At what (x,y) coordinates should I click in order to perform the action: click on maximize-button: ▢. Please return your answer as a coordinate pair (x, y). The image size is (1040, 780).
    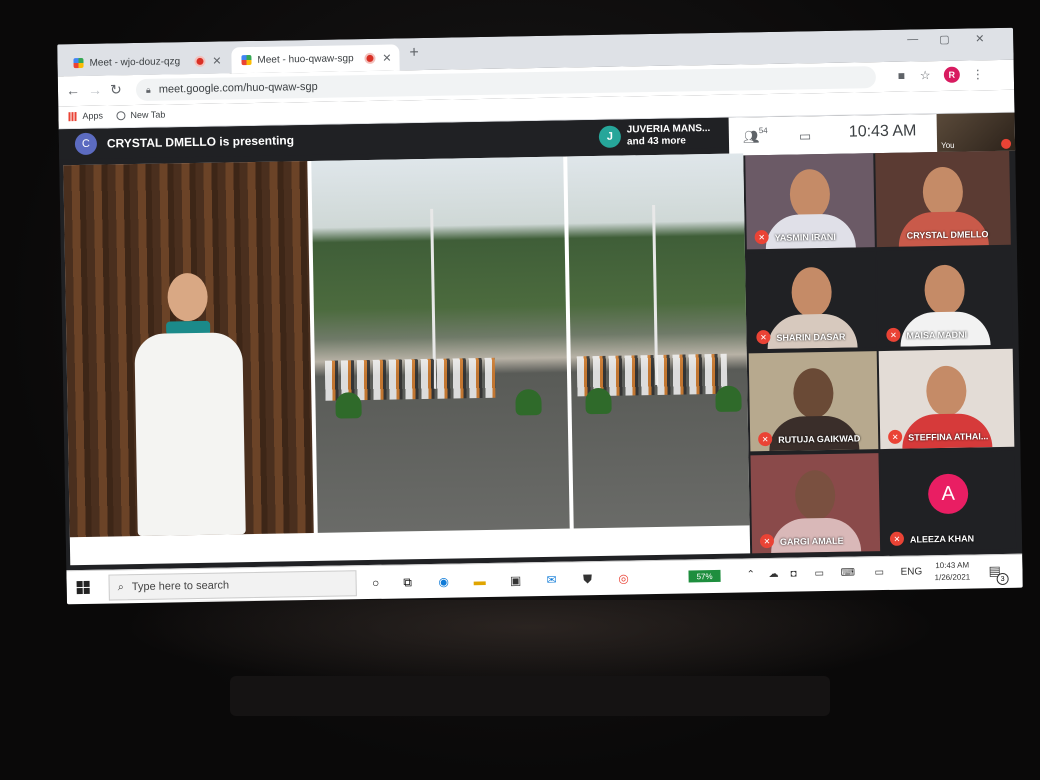
    Looking at the image, I should click on (944, 39).